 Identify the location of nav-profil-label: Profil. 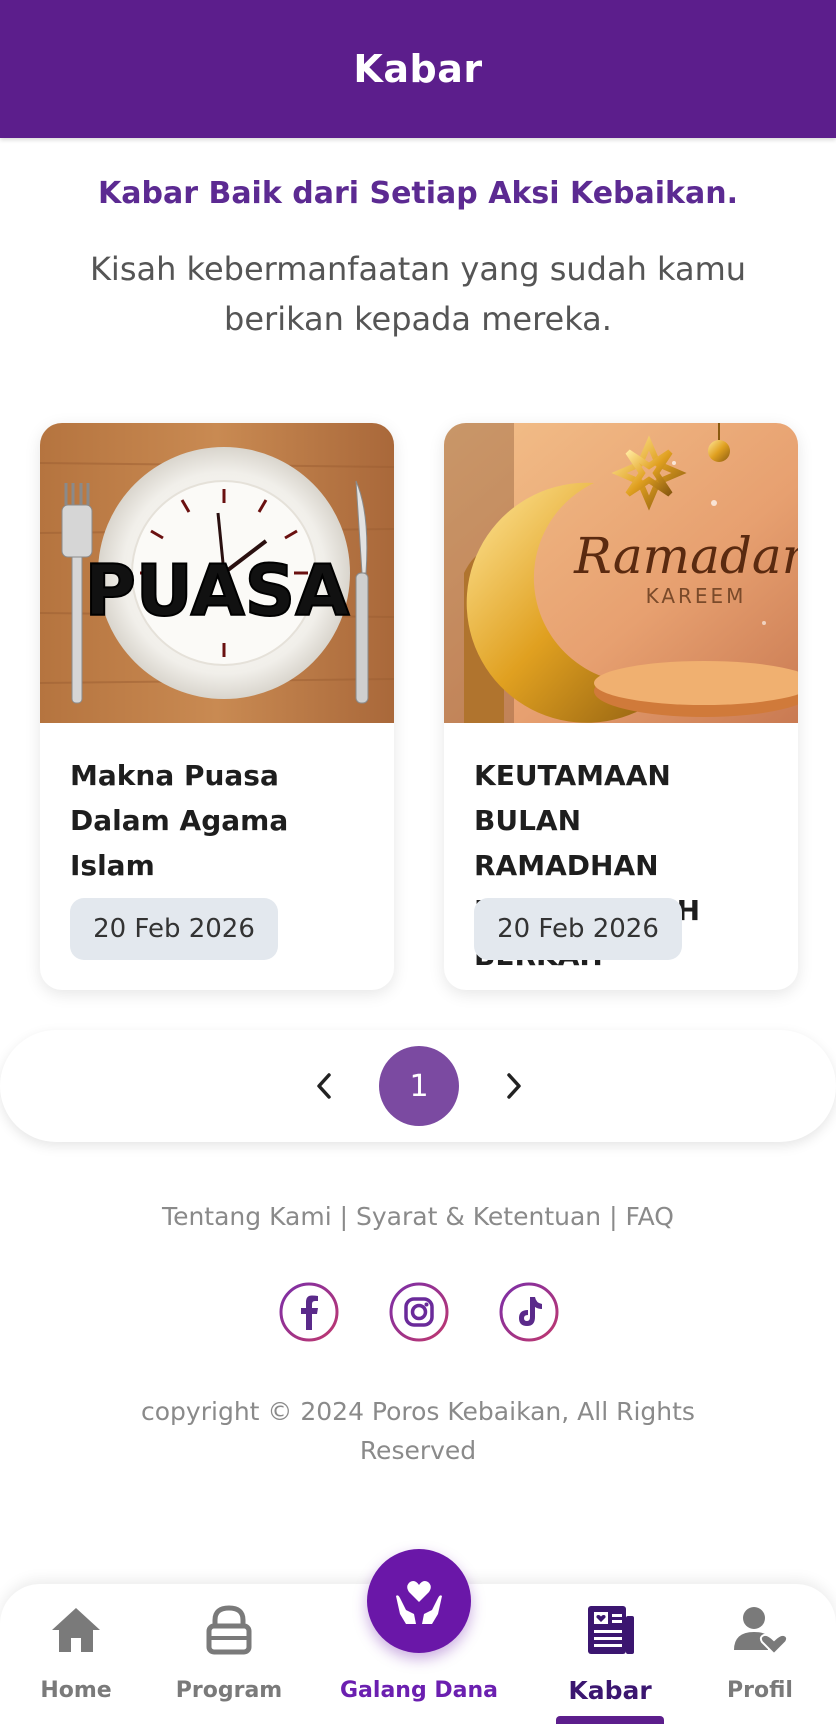
(760, 1690).